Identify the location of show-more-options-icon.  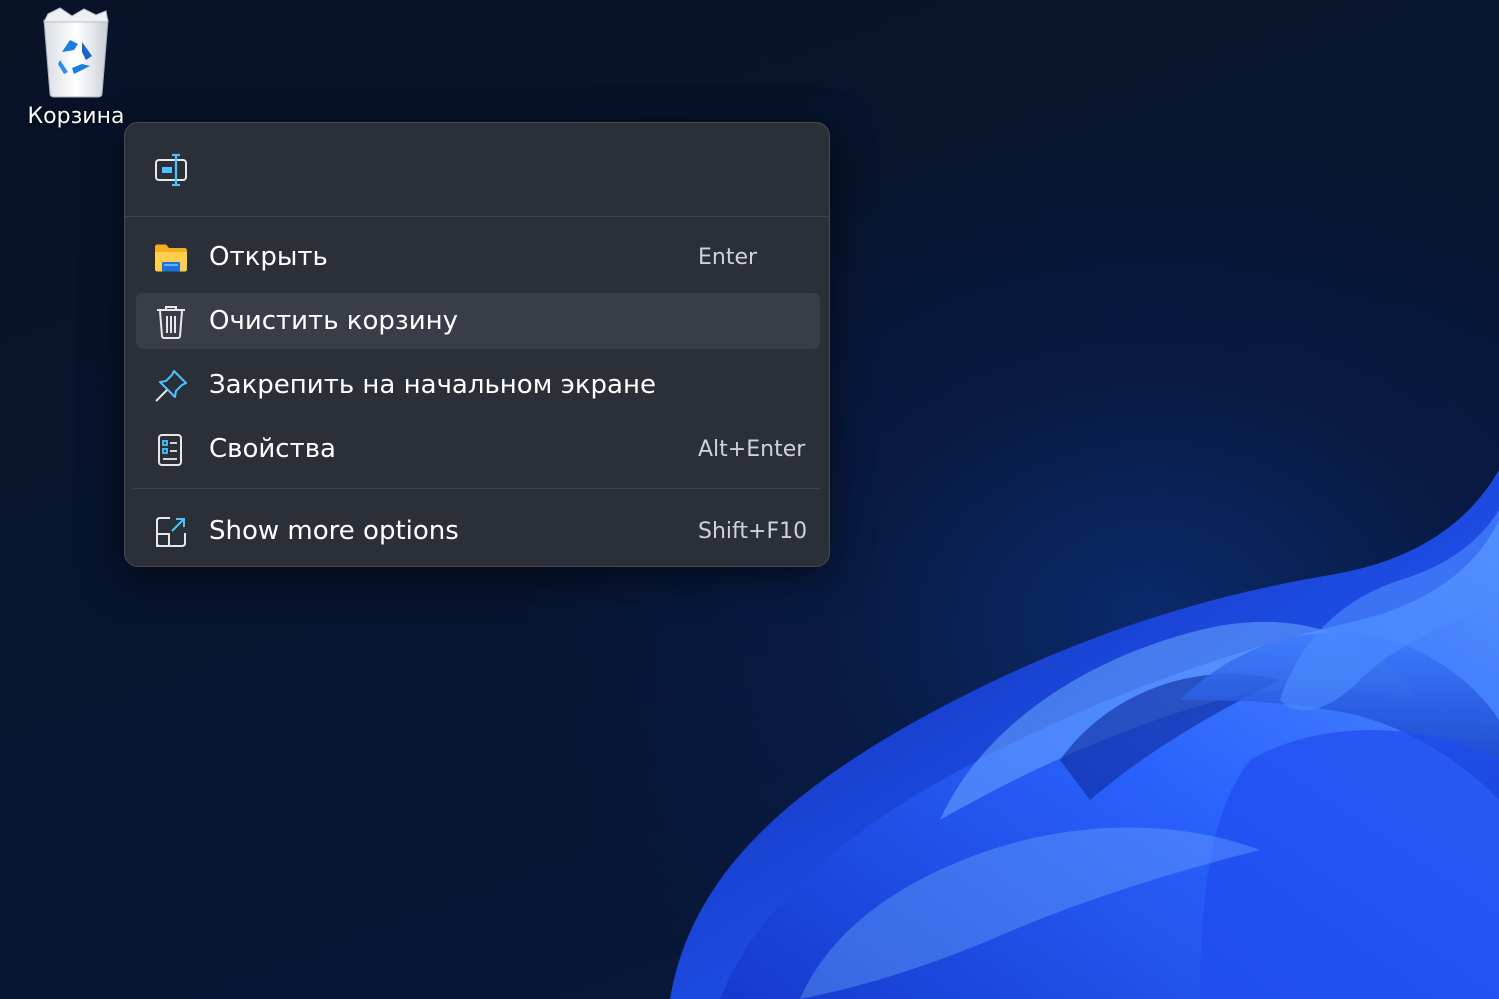
(171, 532).